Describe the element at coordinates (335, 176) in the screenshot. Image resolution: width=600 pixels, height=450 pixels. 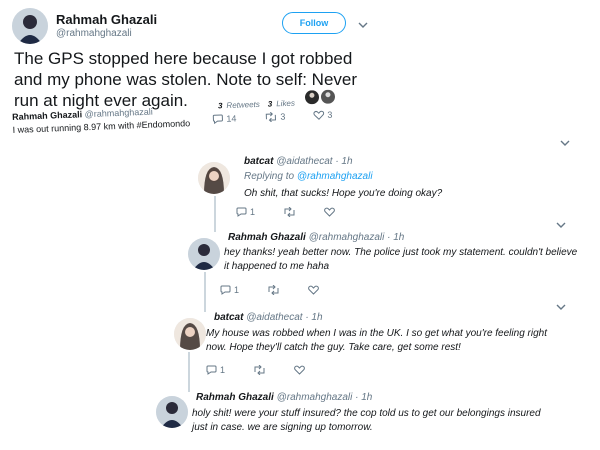
I see `replying-to-link: @rahmahghazali` at that location.